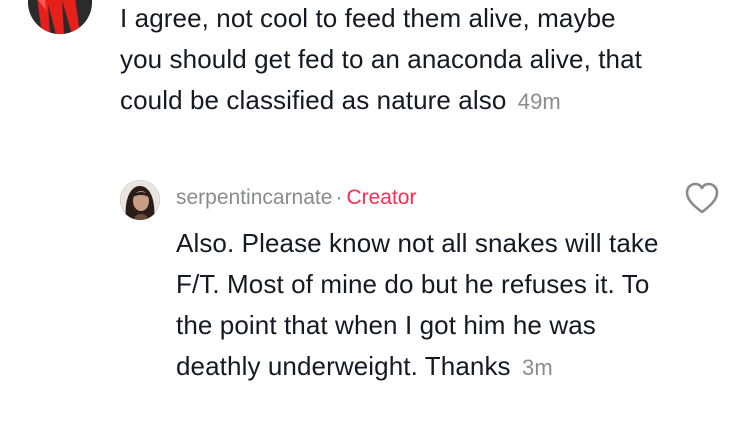 This screenshot has height=421, width=750. I want to click on heart-outline-icon, so click(702, 198).